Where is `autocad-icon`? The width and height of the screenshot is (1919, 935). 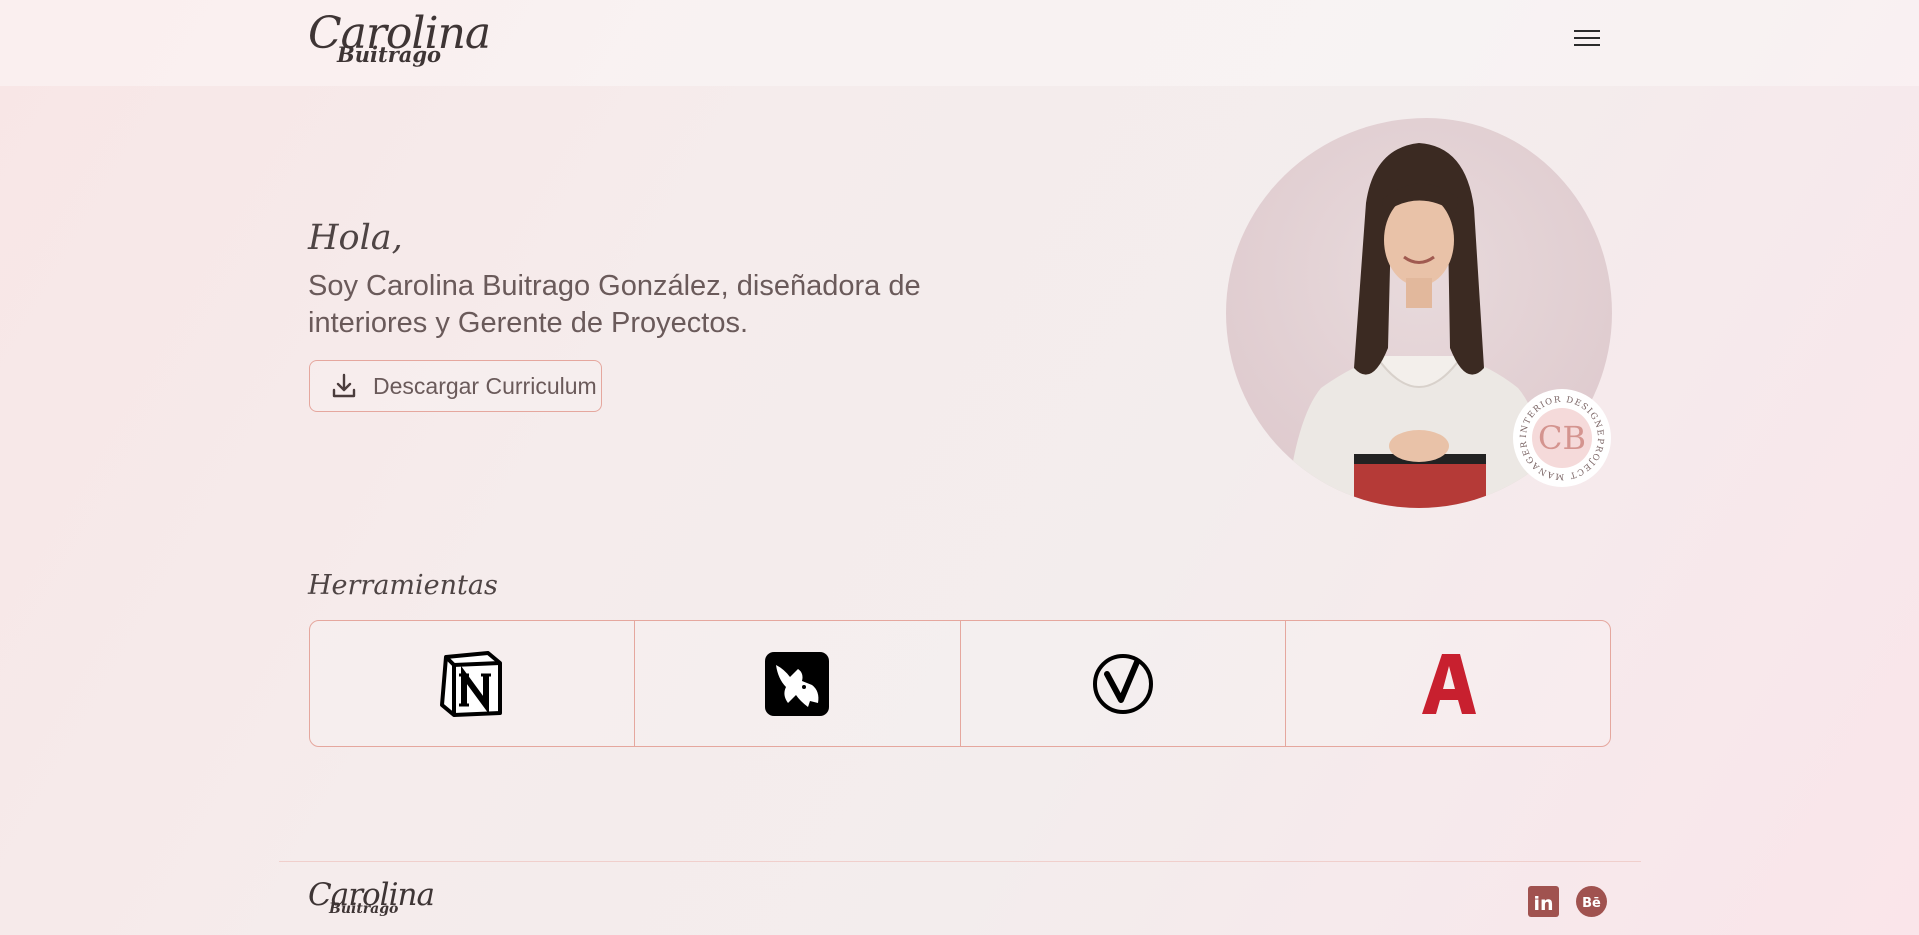
autocad-icon is located at coordinates (1448, 683).